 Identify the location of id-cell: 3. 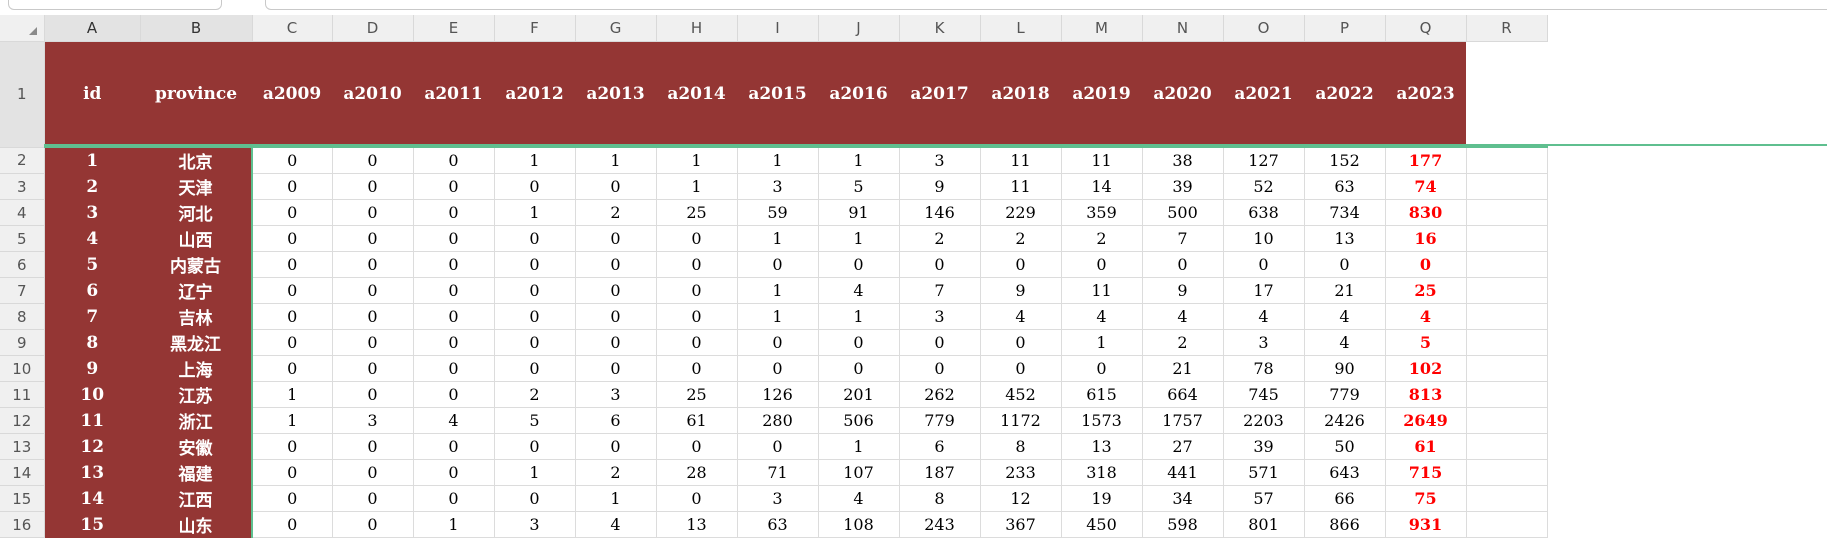
(92, 212).